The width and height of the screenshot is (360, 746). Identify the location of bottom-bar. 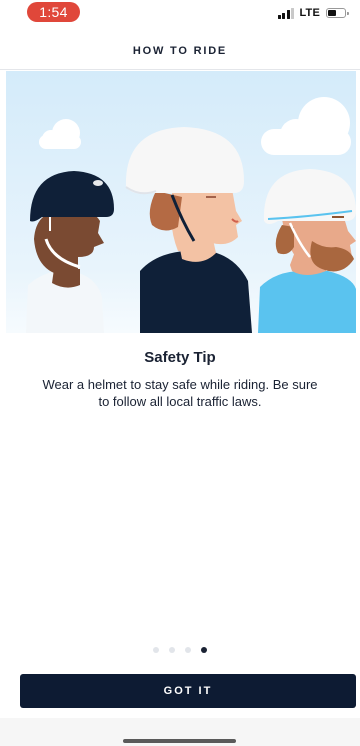
(180, 732).